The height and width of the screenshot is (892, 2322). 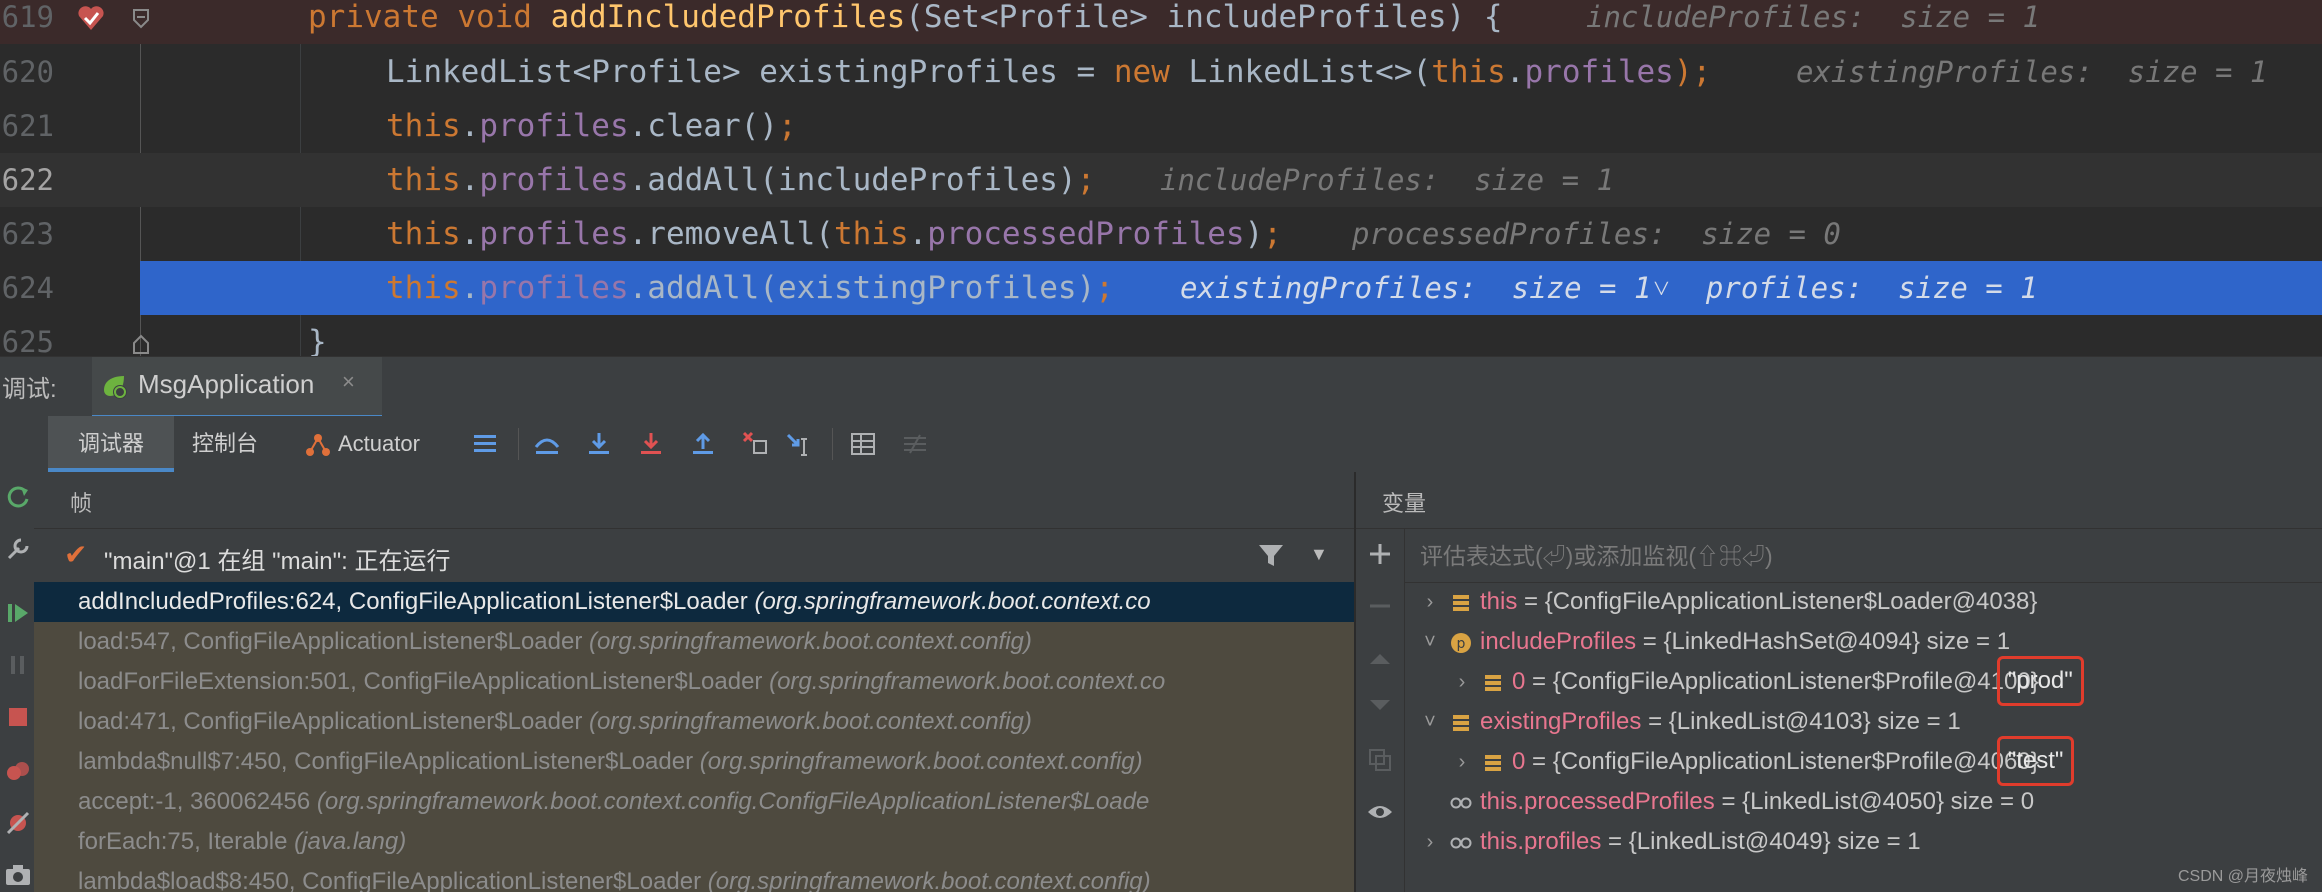 What do you see at coordinates (76, 554) in the screenshot?
I see `check-icon: ✔` at bounding box center [76, 554].